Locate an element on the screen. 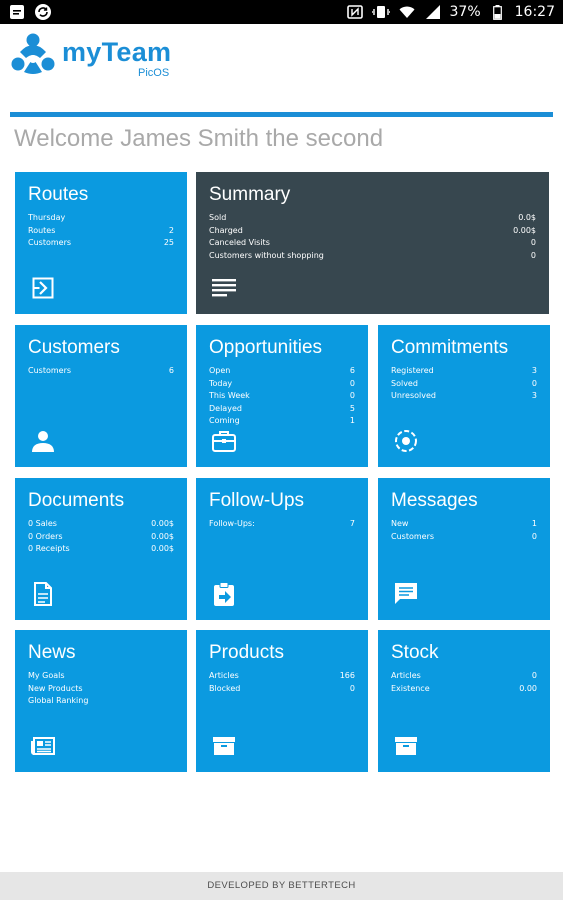 This screenshot has height=900, width=563. tile-row: Canceled Visits 0 is located at coordinates (372, 243).